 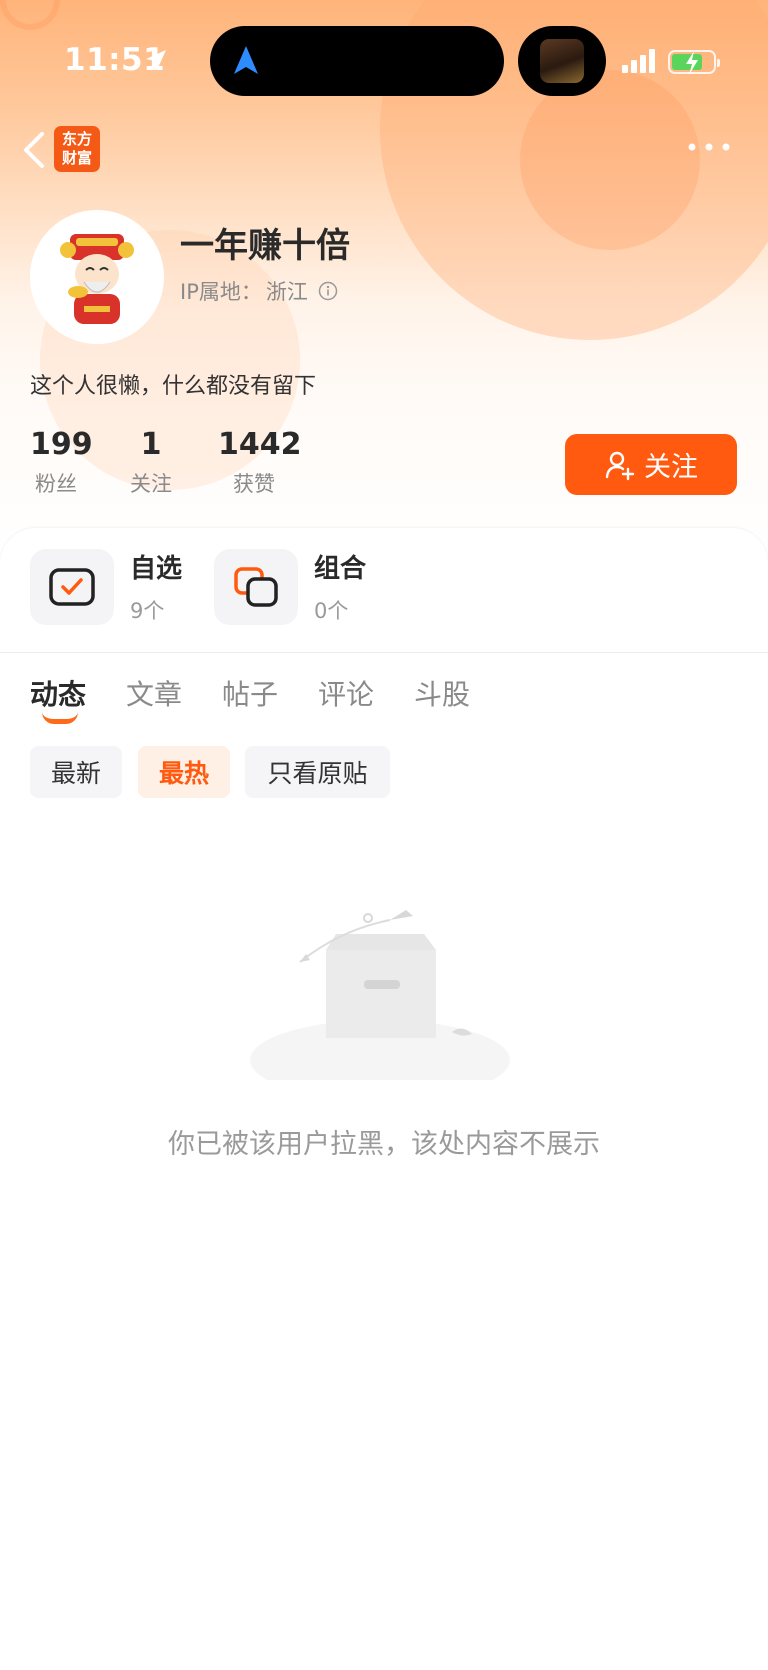 I want to click on stat-following: 1 关注, so click(x=151, y=462).